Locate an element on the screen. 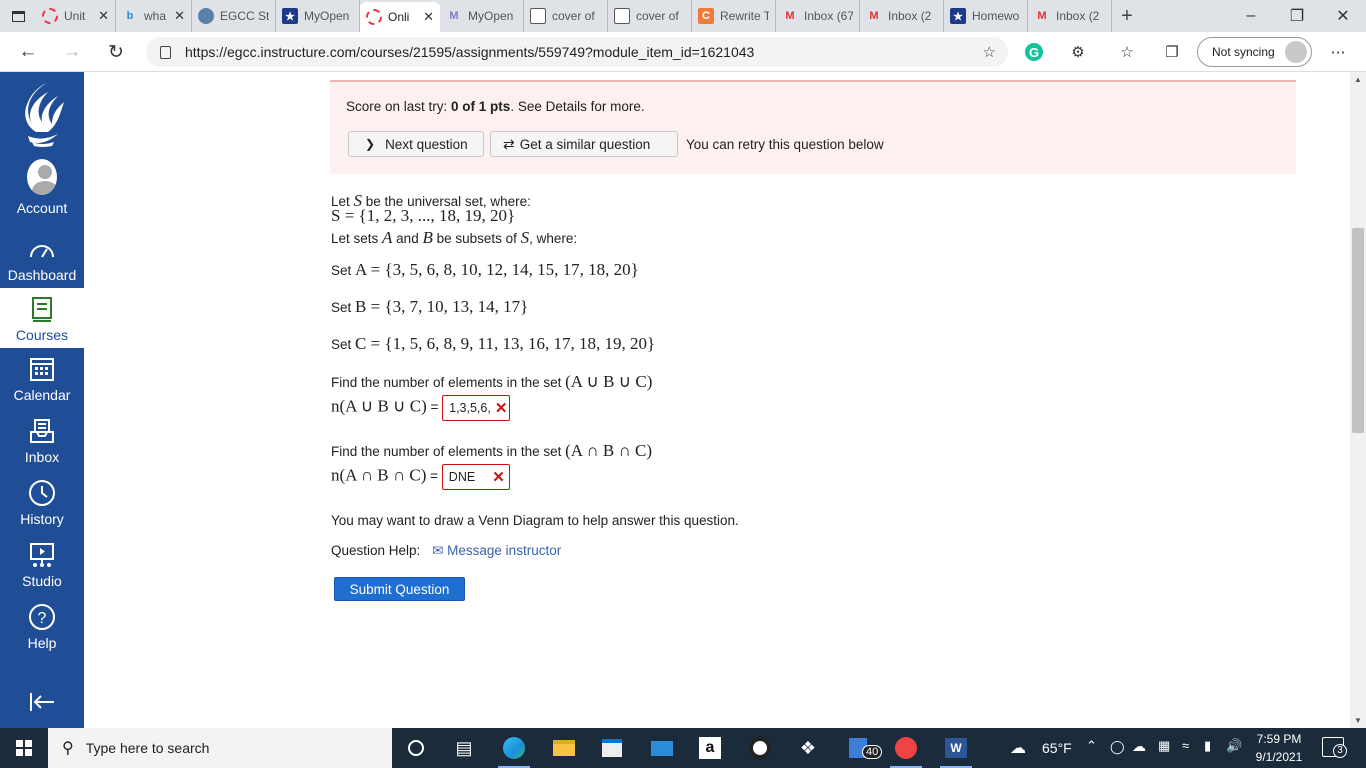 The height and width of the screenshot is (768, 1366). intersection-answer-input: DNE ✕ is located at coordinates (475, 477).